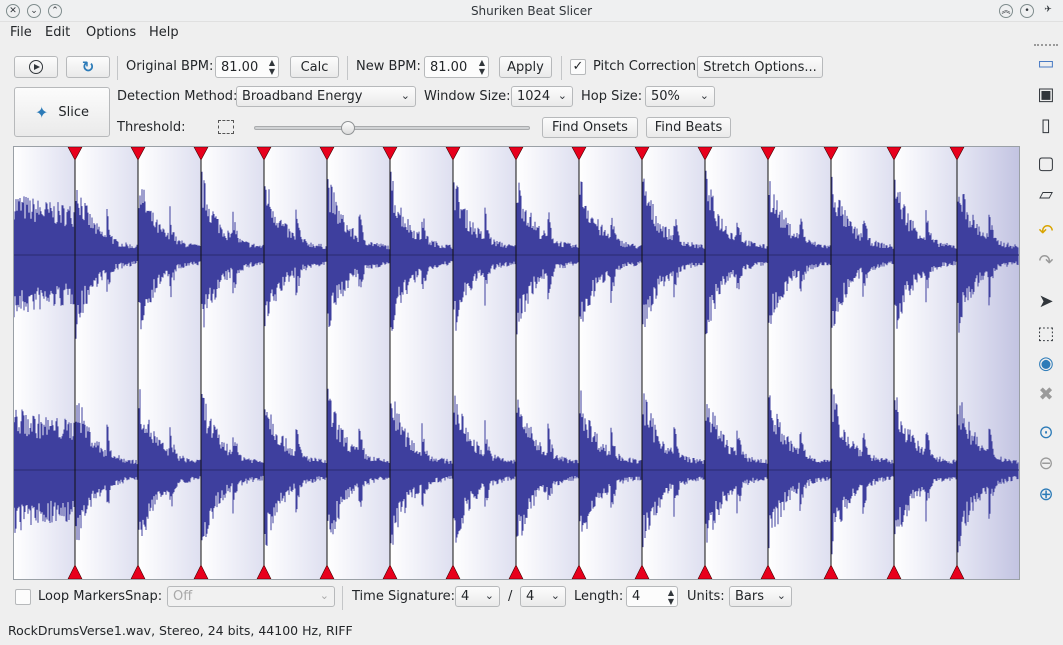 The height and width of the screenshot is (645, 1063). I want to click on play-icon, so click(36, 67).